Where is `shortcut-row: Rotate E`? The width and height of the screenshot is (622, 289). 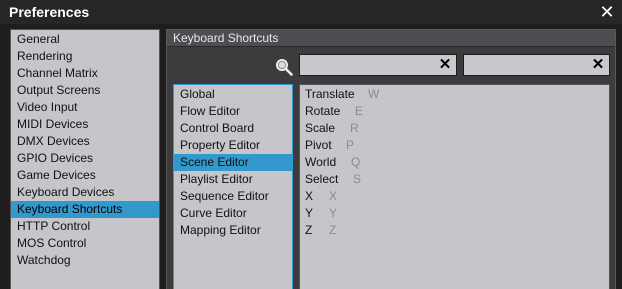
shortcut-row: Rotate E is located at coordinates (454, 111).